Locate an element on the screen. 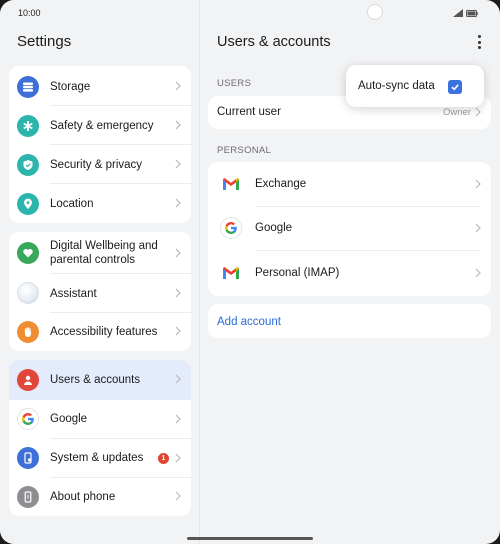 The width and height of the screenshot is (500, 544). settings-item-users-accounts: Users & accounts is located at coordinates (100, 380).